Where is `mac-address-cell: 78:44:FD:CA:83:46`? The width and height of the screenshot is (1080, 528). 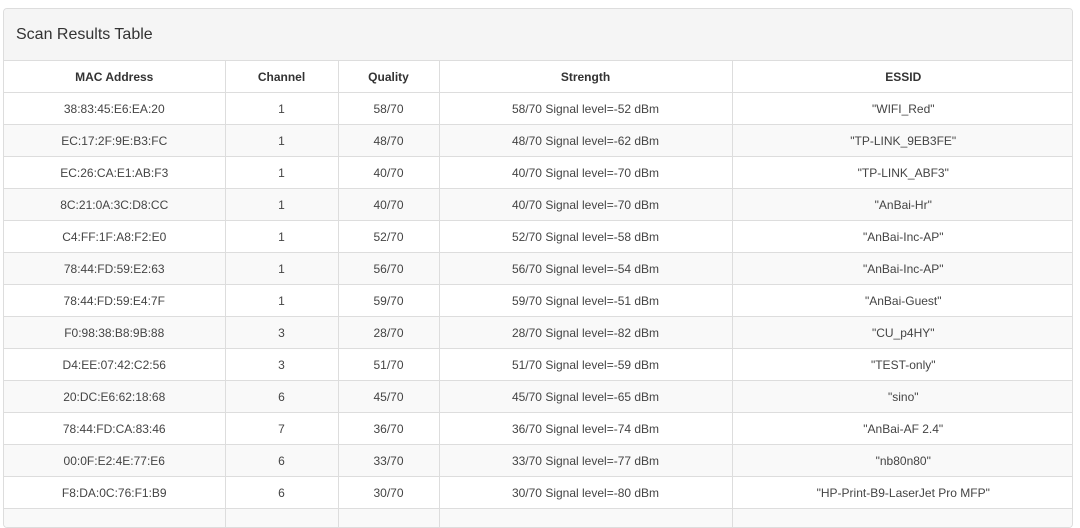 mac-address-cell: 78:44:FD:CA:83:46 is located at coordinates (114, 429).